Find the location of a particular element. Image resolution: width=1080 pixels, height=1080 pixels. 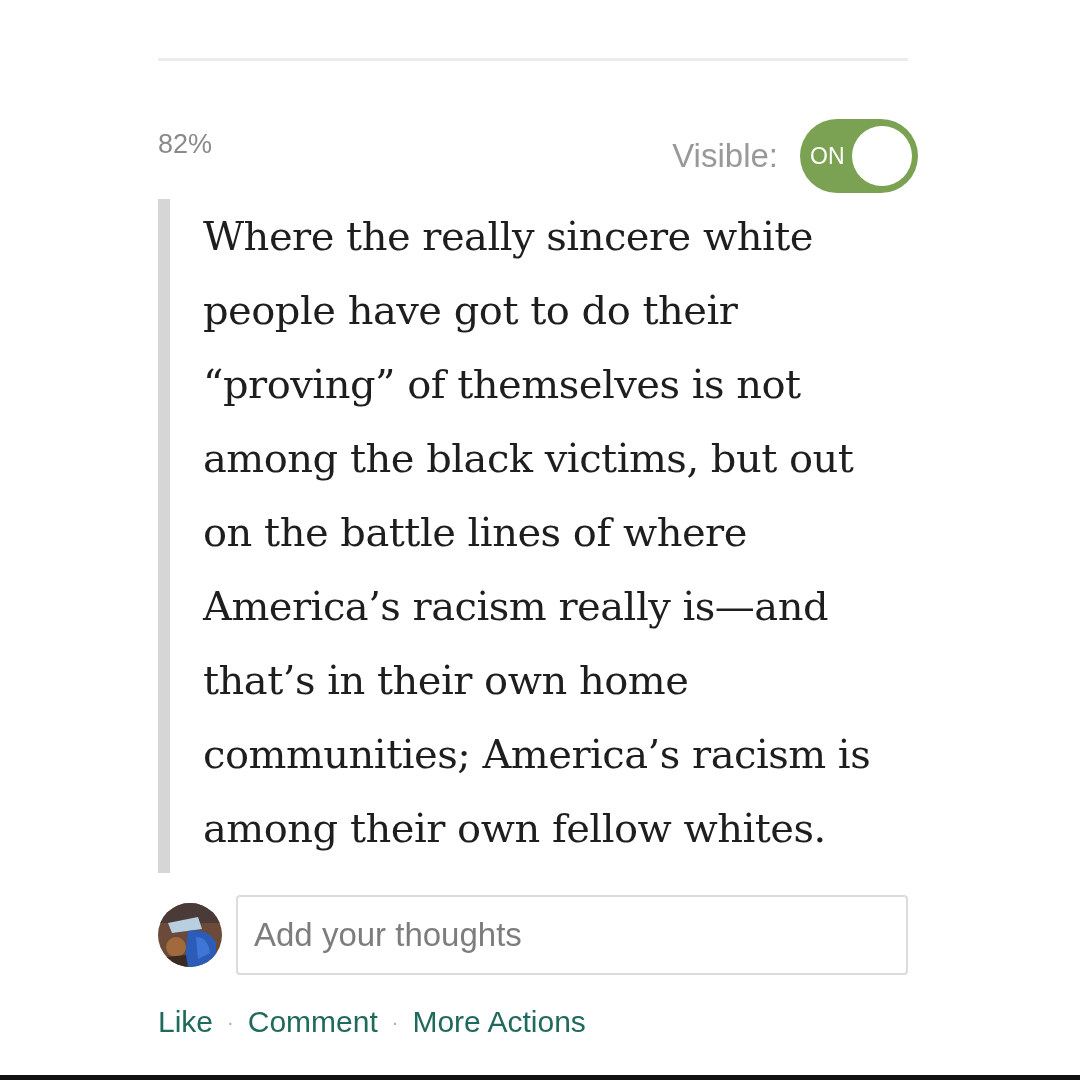

visible-label: Visible: is located at coordinates (725, 156).